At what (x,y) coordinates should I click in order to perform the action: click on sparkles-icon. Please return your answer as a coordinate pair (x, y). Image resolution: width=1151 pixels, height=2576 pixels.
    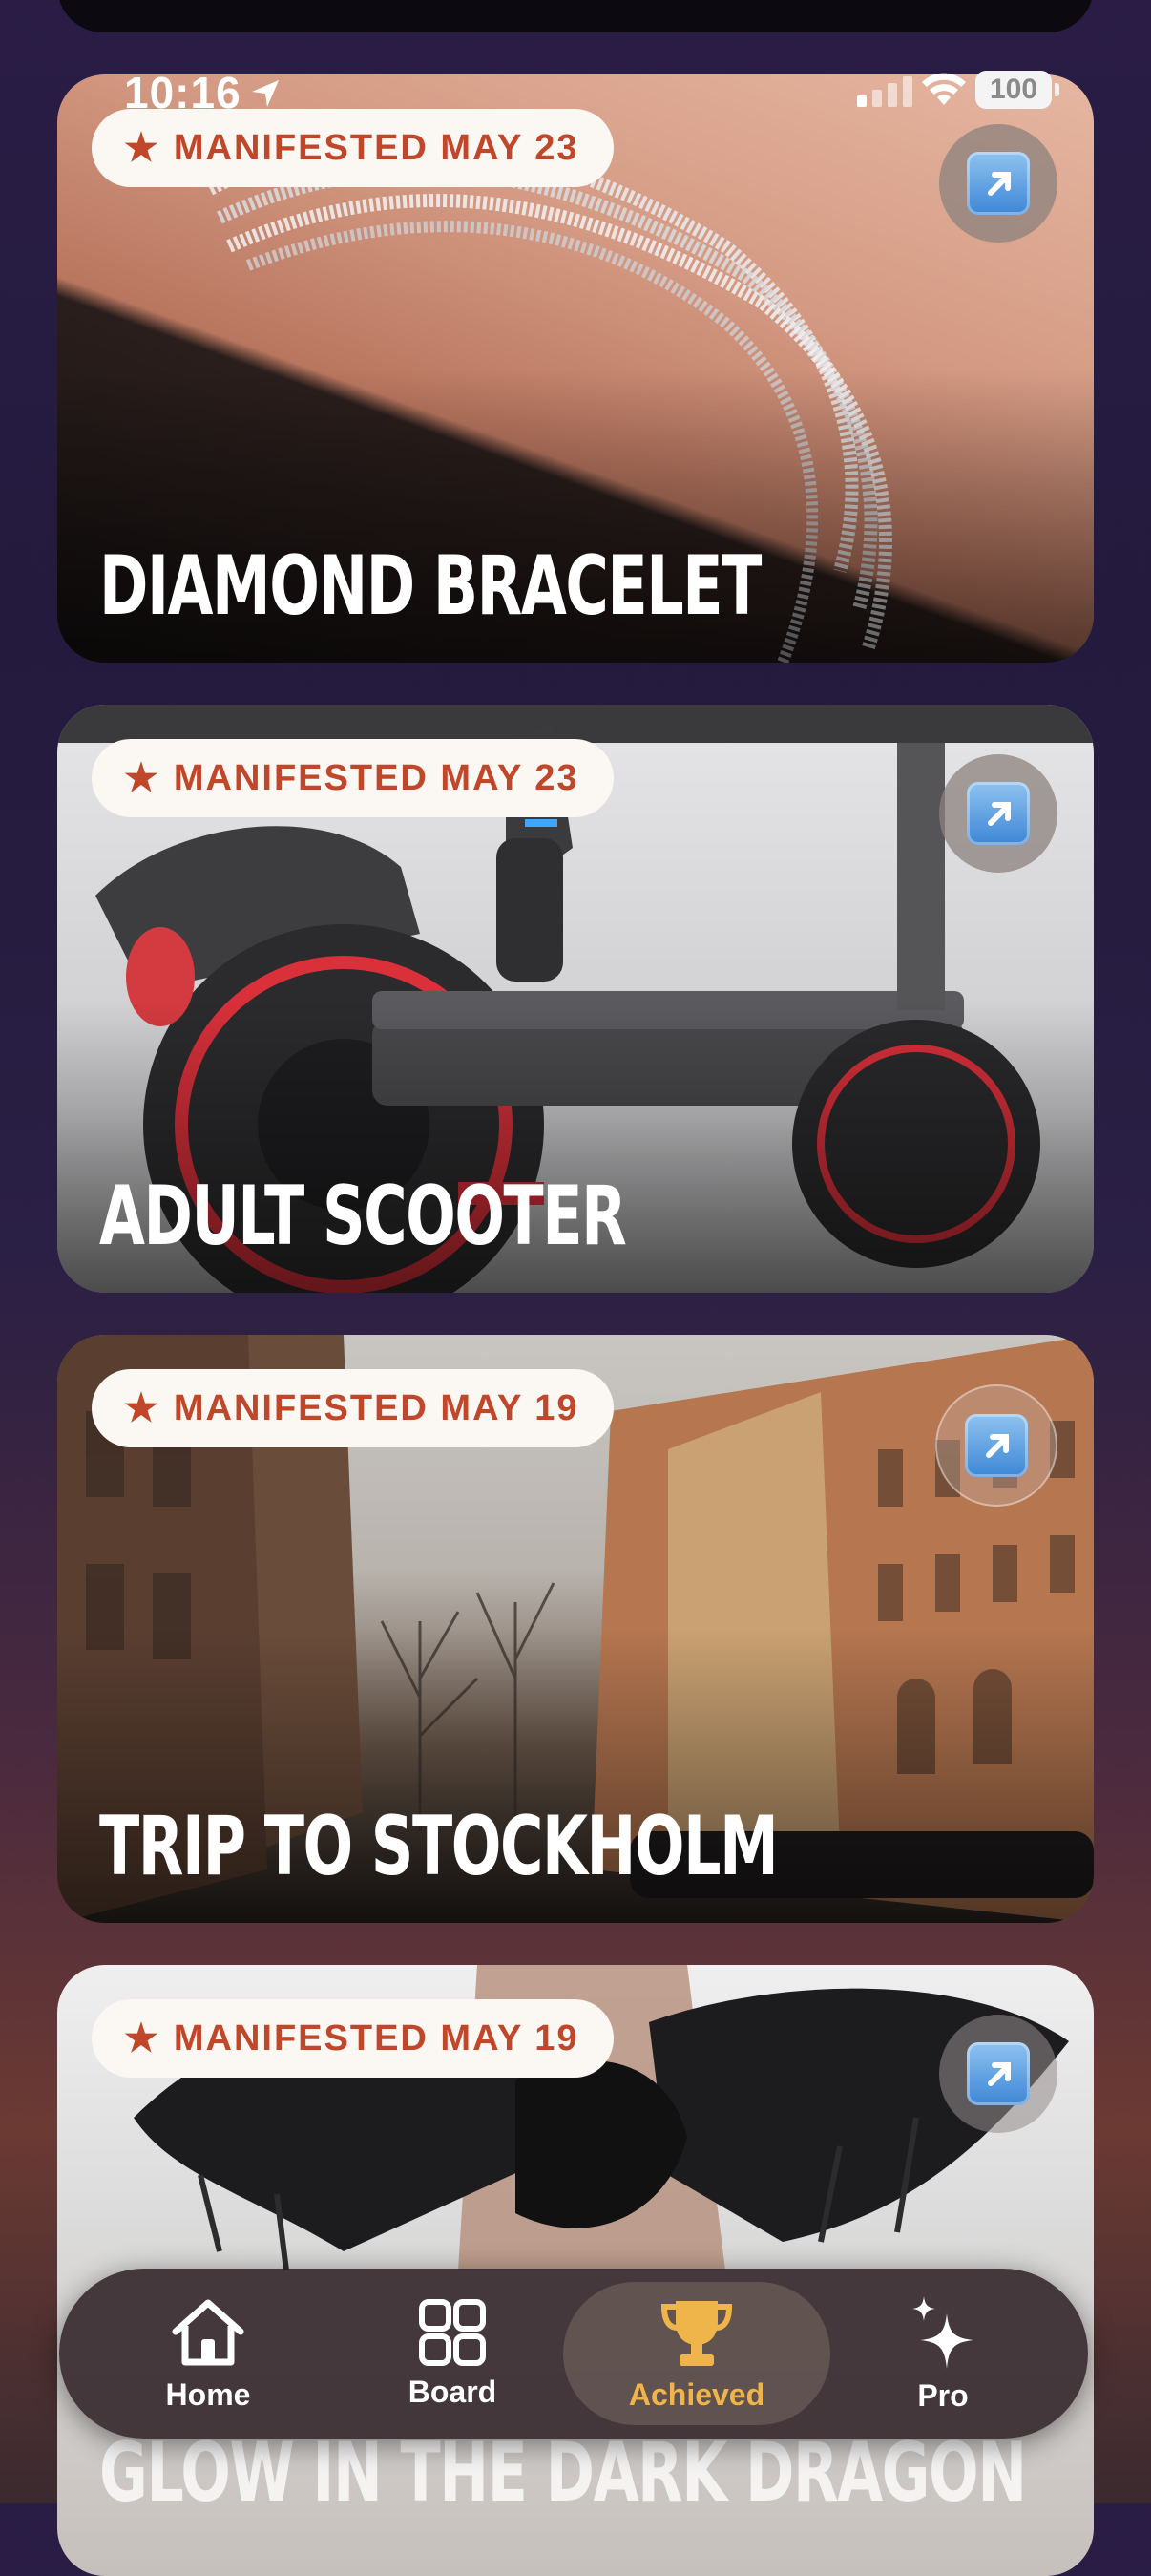
    Looking at the image, I should click on (942, 2332).